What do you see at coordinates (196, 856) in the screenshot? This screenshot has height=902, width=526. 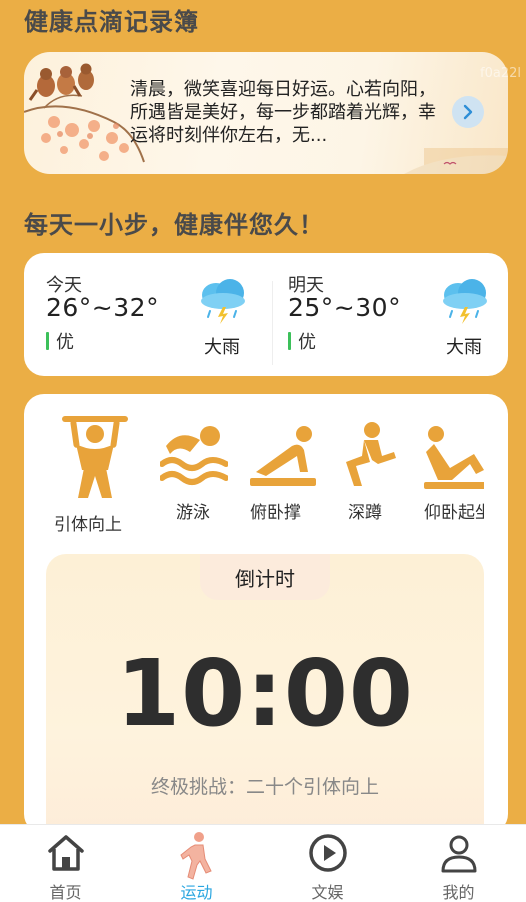 I see `walking-icon` at bounding box center [196, 856].